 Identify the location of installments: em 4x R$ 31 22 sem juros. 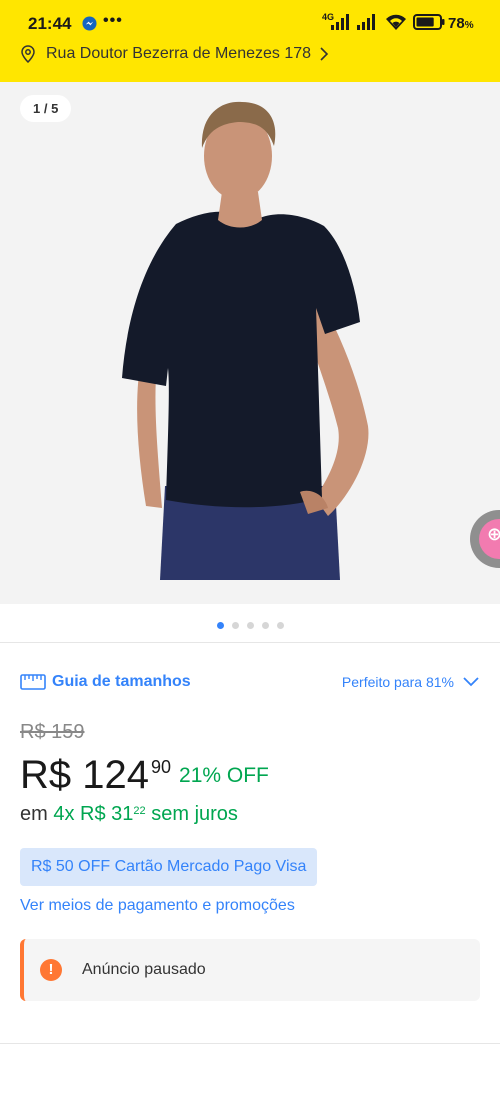
(129, 814).